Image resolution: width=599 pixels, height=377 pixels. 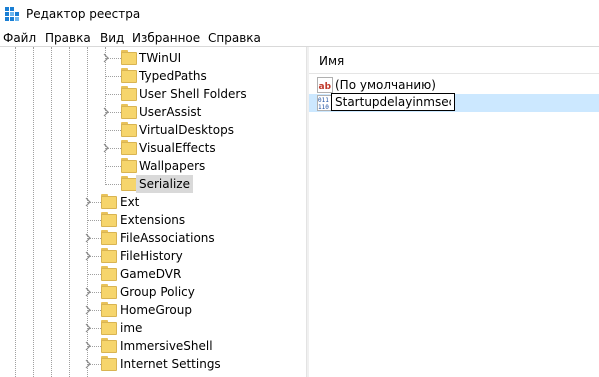 What do you see at coordinates (130, 202) in the screenshot?
I see `tree-item-label: Ext` at bounding box center [130, 202].